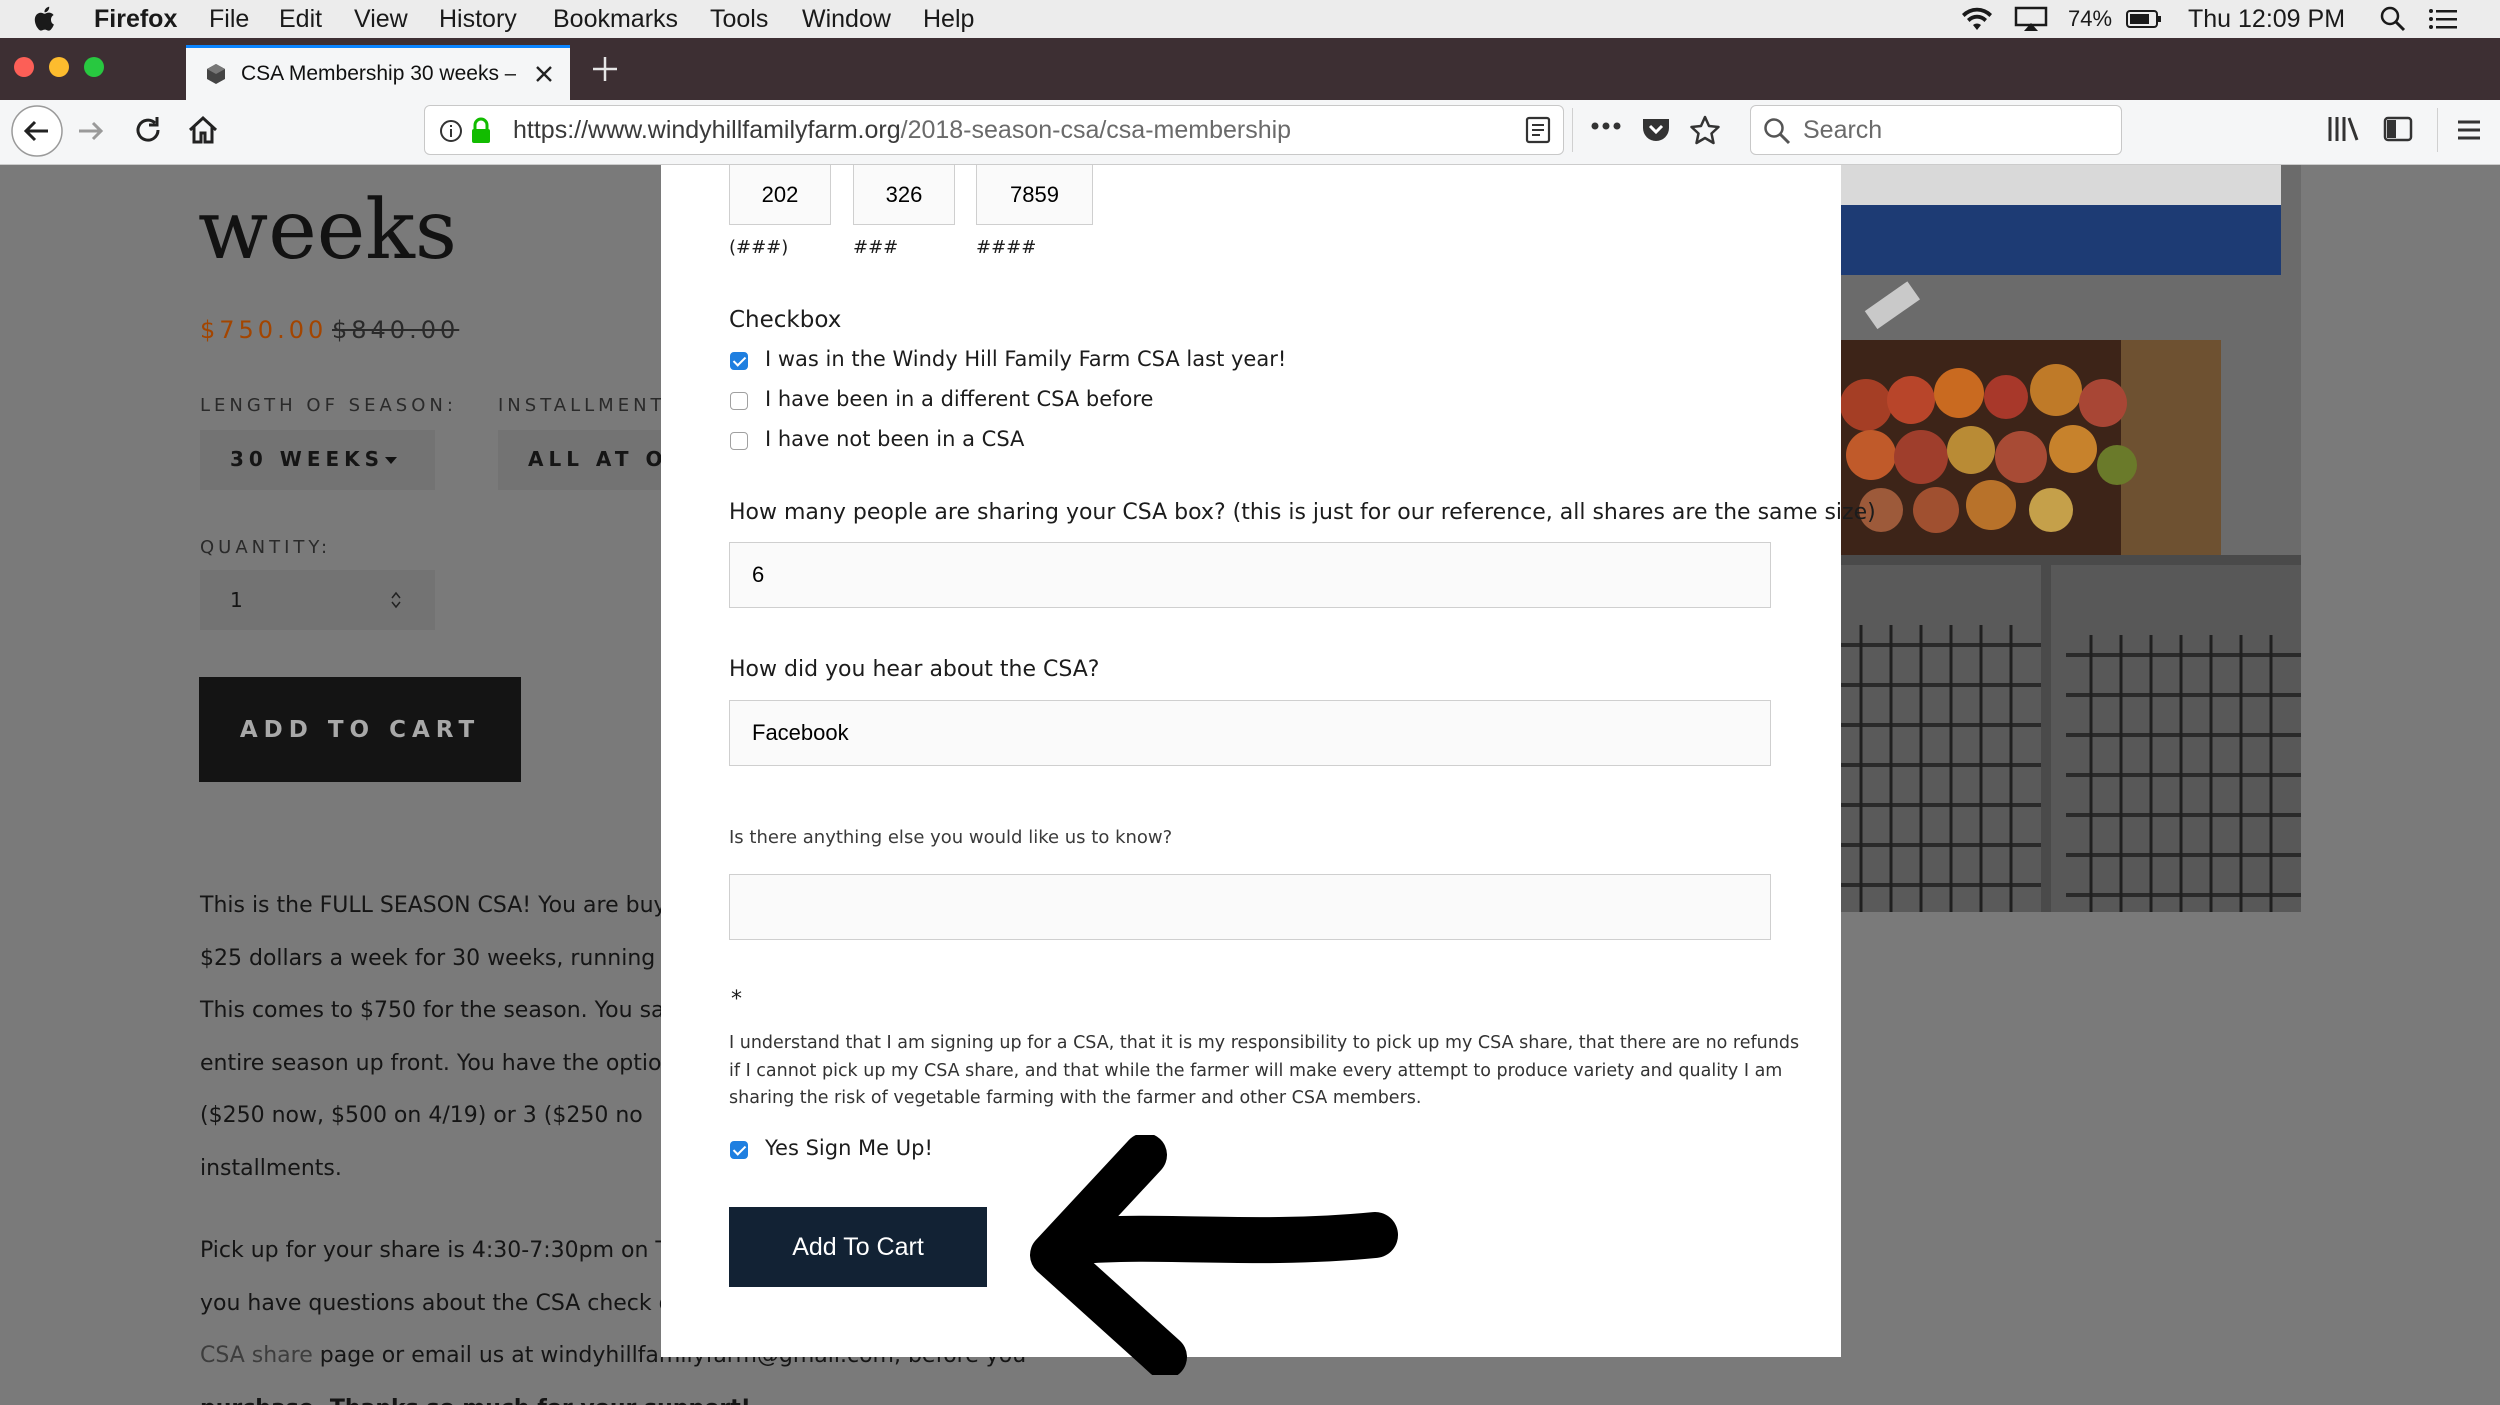 The height and width of the screenshot is (1405, 2500). What do you see at coordinates (229, 19) in the screenshot?
I see `menu-file: File` at bounding box center [229, 19].